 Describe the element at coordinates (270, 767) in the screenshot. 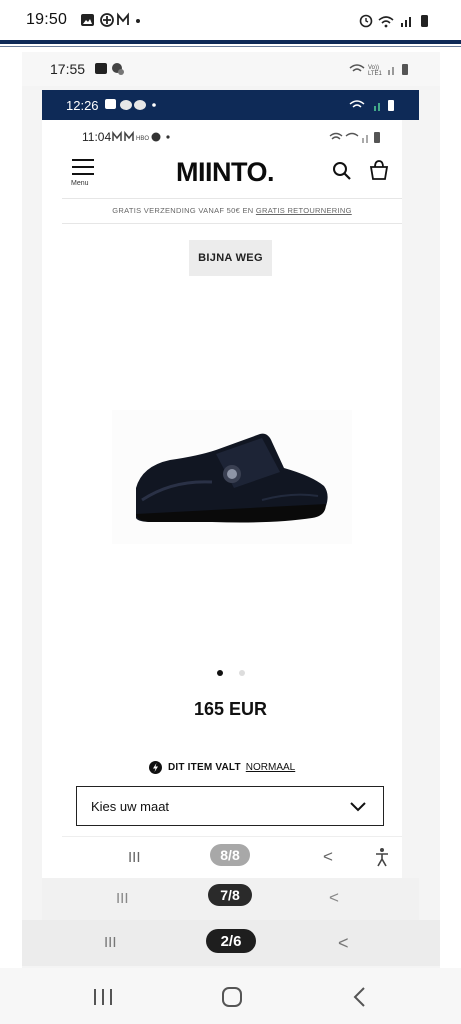

I see `fit-value-link: NORMAAL` at that location.